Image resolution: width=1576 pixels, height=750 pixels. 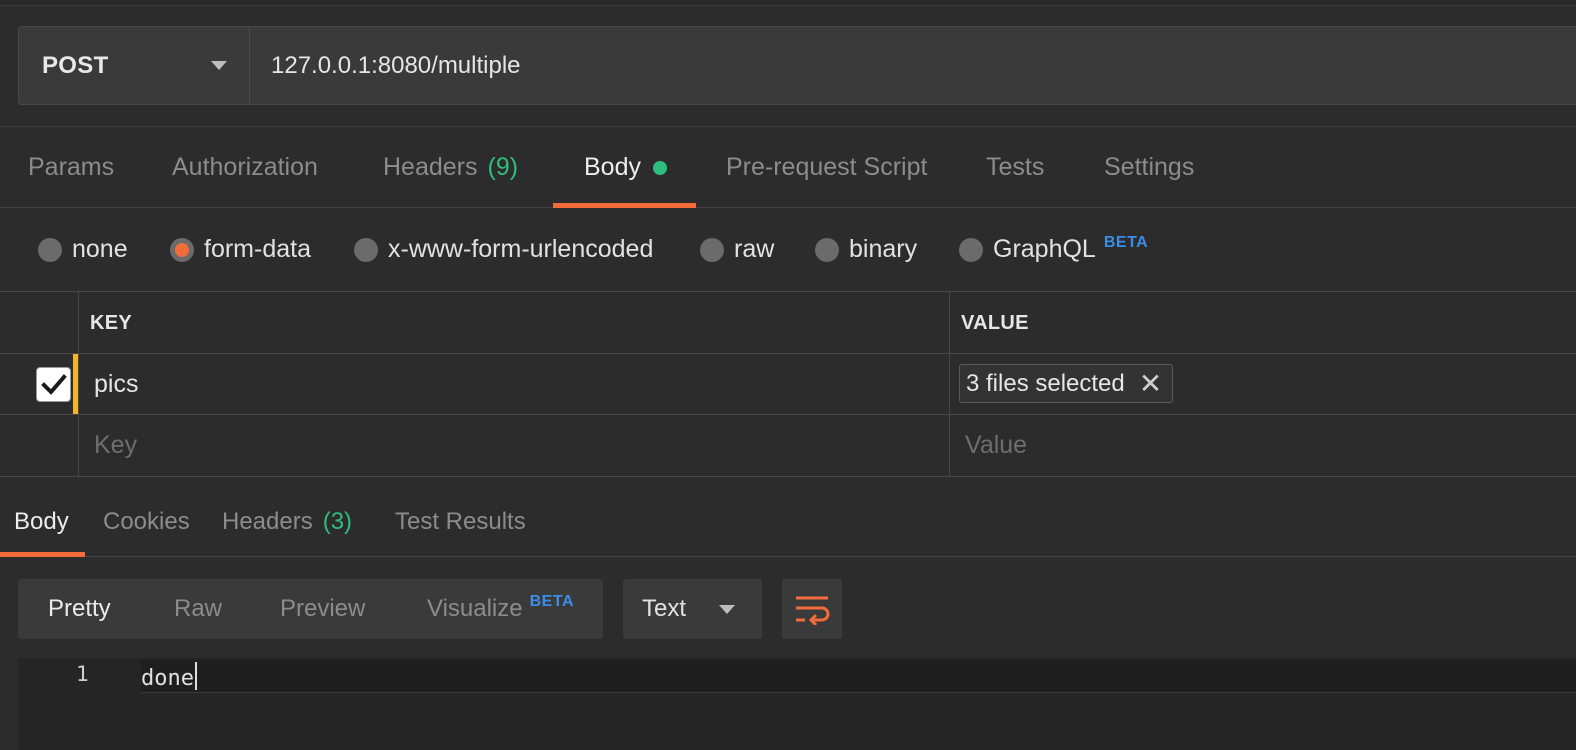 What do you see at coordinates (42, 554) in the screenshot?
I see `active-tab-underline` at bounding box center [42, 554].